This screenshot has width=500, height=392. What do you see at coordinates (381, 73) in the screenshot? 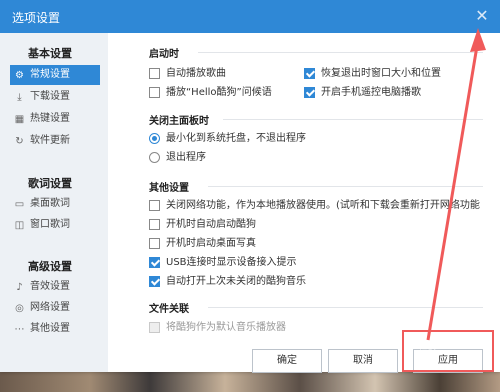
I see `option-label: 恢复退出时窗口大小和位置` at bounding box center [381, 73].